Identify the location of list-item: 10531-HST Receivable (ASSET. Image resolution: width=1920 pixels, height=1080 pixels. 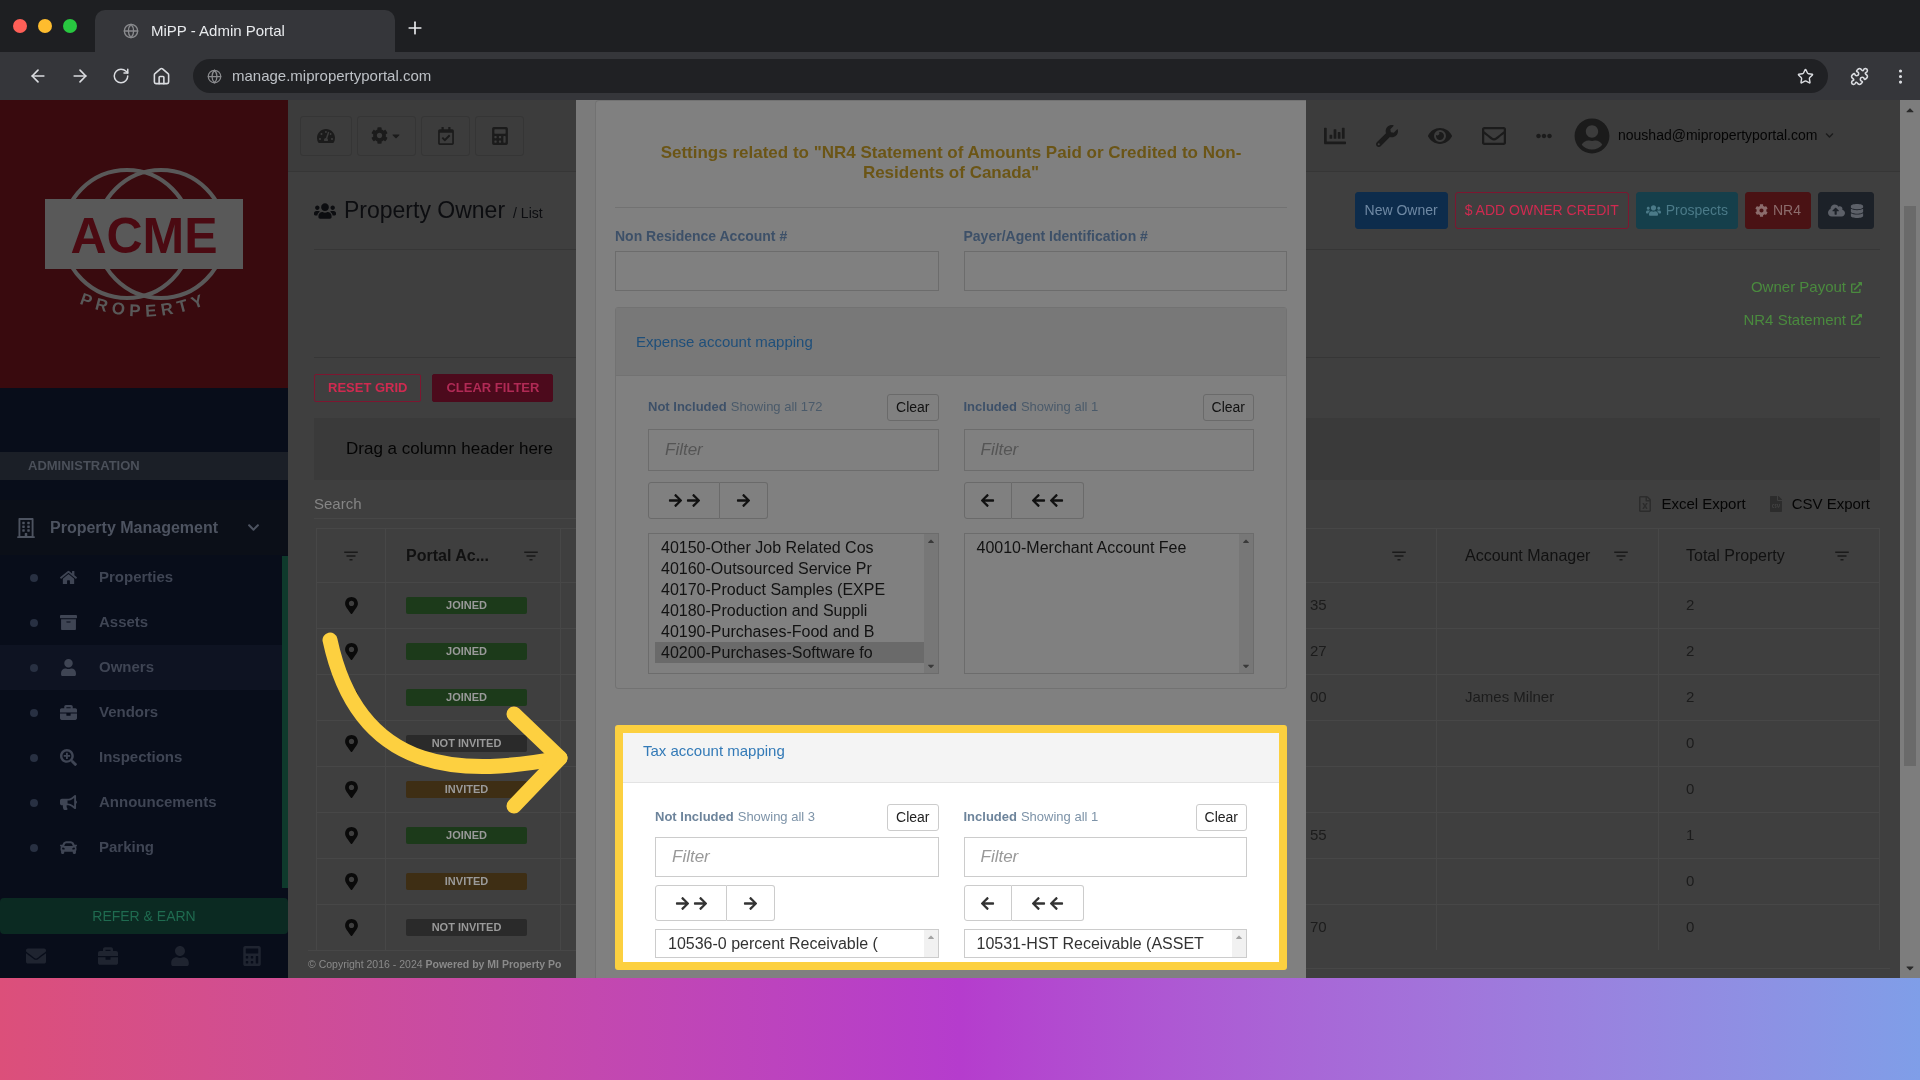
(1101, 943).